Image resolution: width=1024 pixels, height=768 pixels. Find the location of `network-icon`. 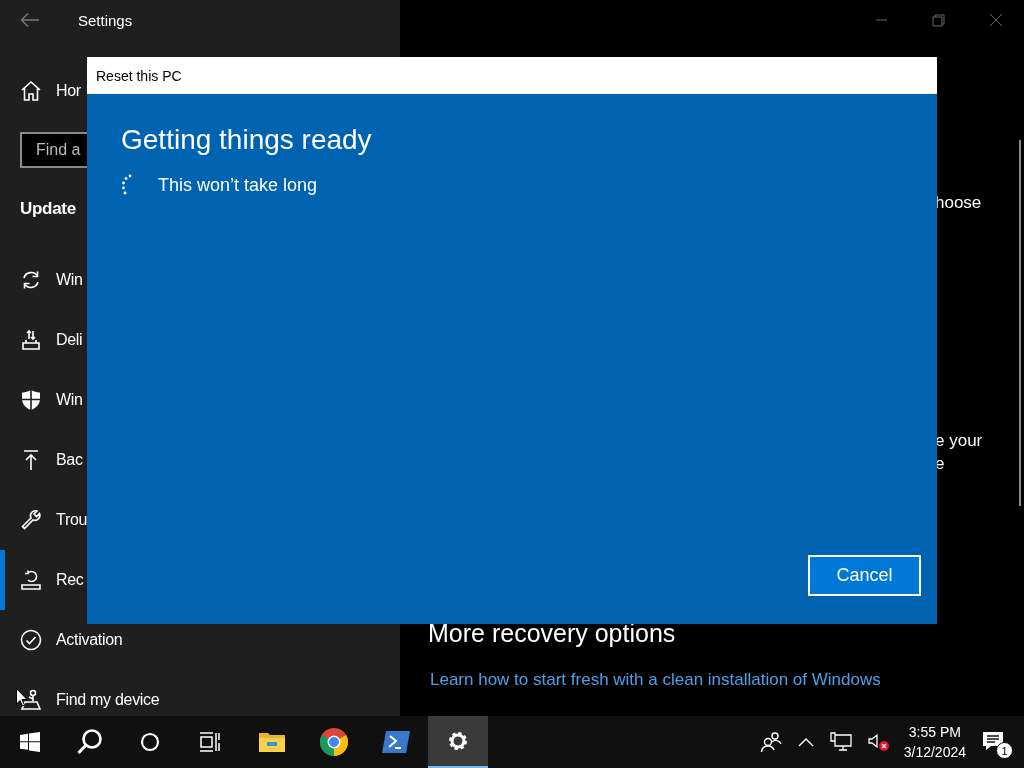

network-icon is located at coordinates (840, 742).